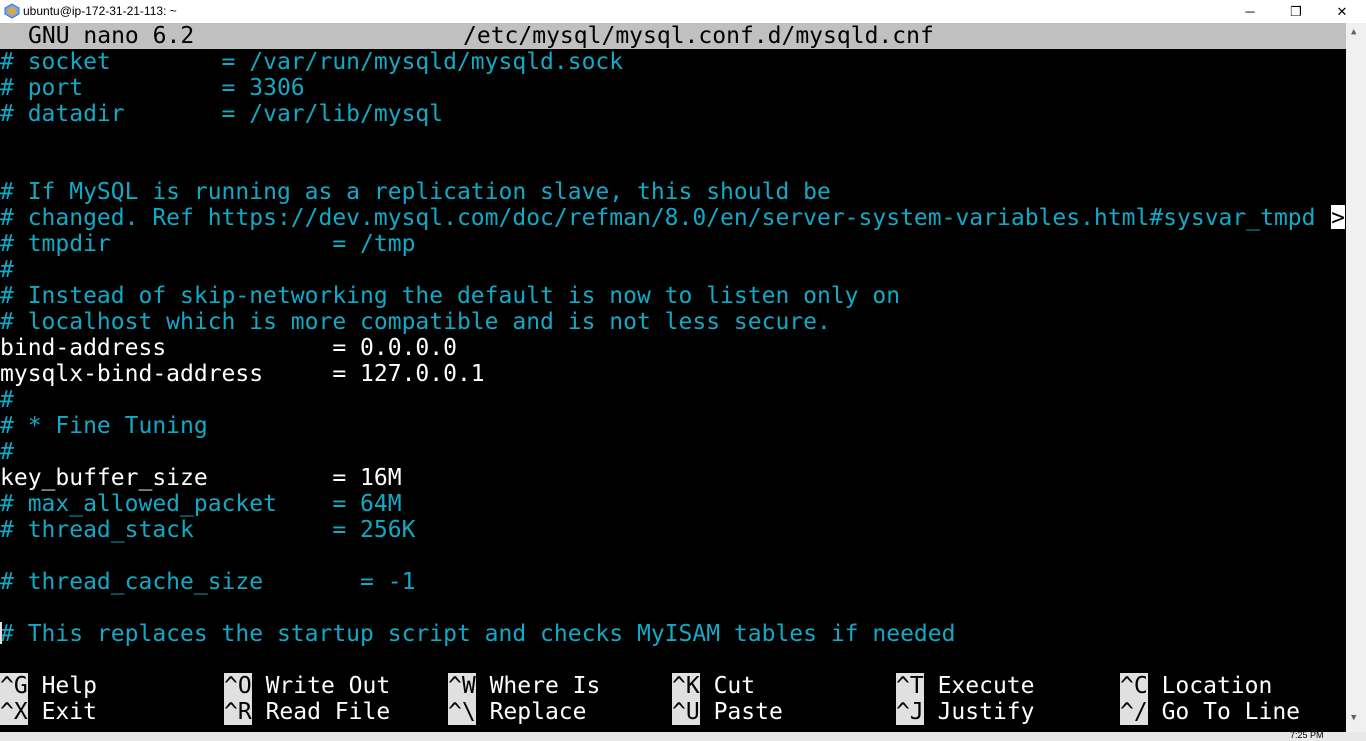 This screenshot has width=1366, height=741. What do you see at coordinates (328, 712) in the screenshot?
I see `shortcut-label: Read File` at bounding box center [328, 712].